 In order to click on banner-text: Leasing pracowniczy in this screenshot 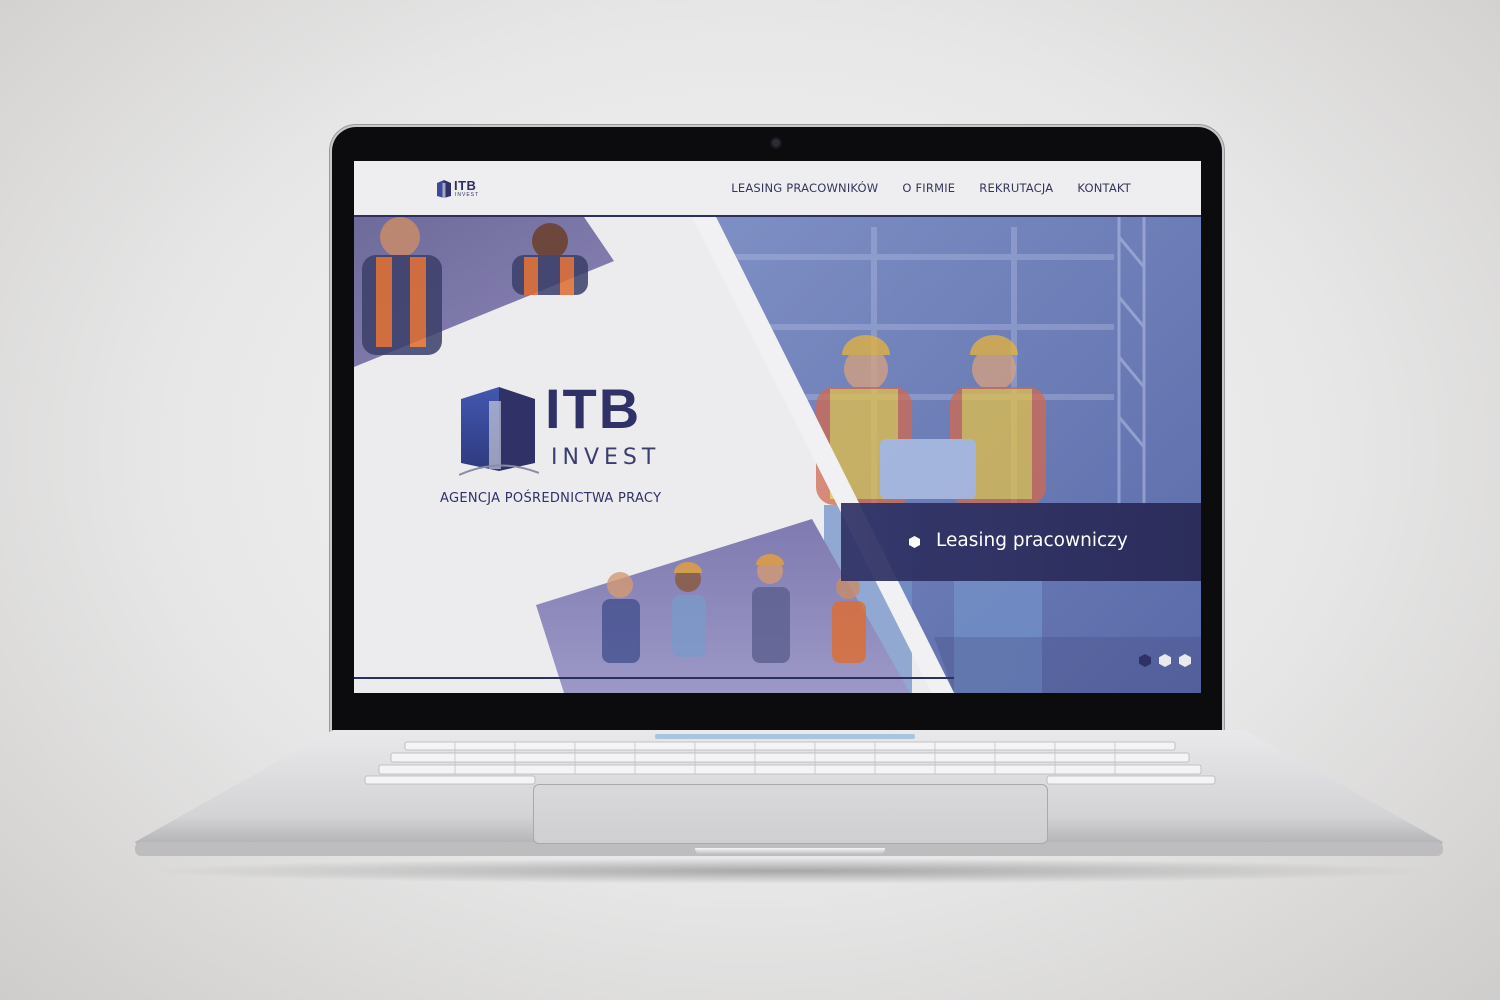, I will do `click(1032, 540)`.